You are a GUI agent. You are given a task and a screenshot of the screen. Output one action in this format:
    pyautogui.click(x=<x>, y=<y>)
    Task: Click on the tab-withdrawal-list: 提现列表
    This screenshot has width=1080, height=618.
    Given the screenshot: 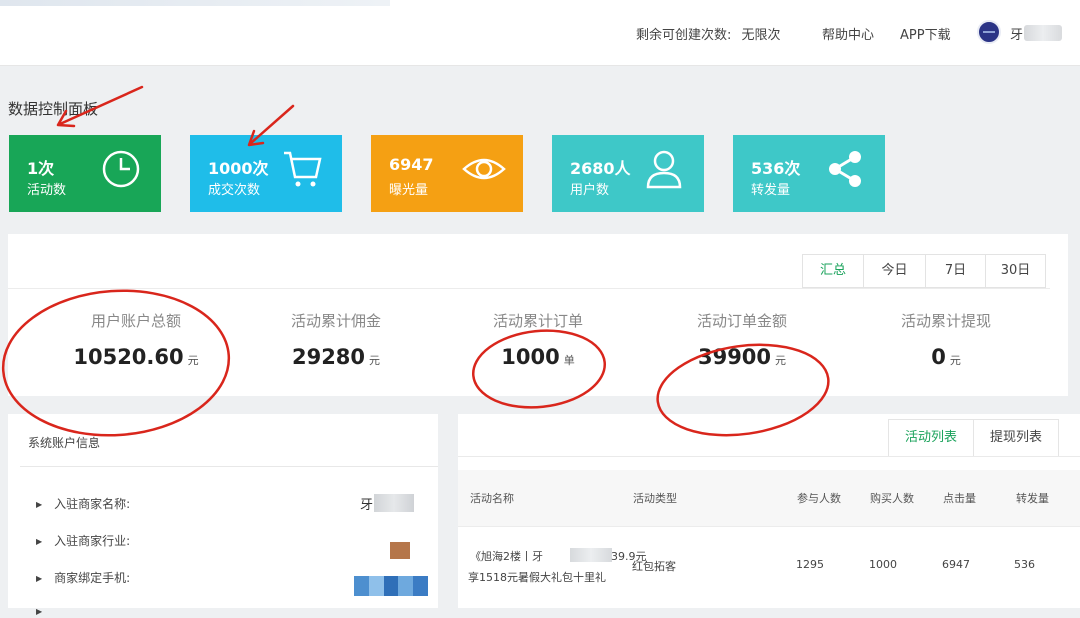 What is the action you would take?
    pyautogui.click(x=1016, y=438)
    